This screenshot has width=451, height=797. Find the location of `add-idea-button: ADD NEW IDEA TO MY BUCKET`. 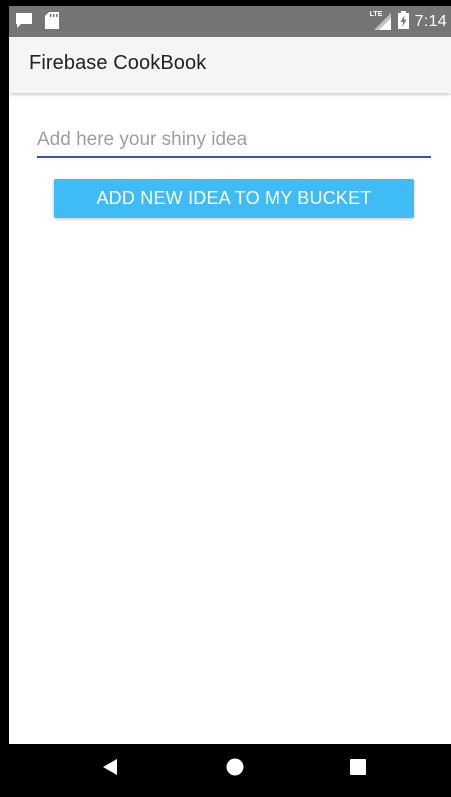

add-idea-button: ADD NEW IDEA TO MY BUCKET is located at coordinates (234, 198).